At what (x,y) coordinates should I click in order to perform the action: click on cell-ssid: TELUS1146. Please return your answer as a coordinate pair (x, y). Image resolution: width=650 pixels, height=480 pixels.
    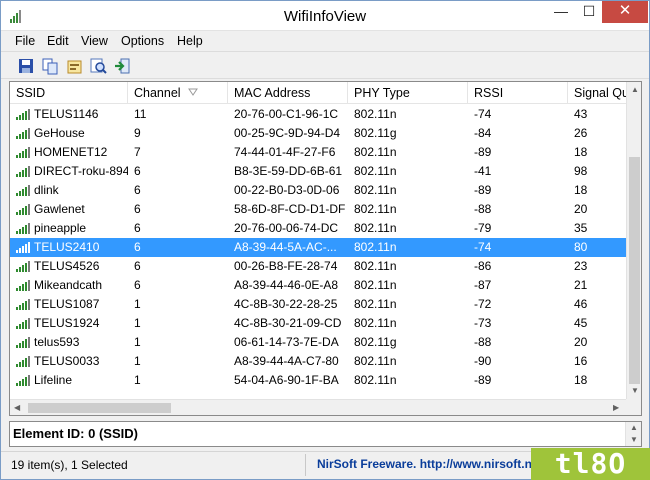
    Looking at the image, I should click on (66, 114).